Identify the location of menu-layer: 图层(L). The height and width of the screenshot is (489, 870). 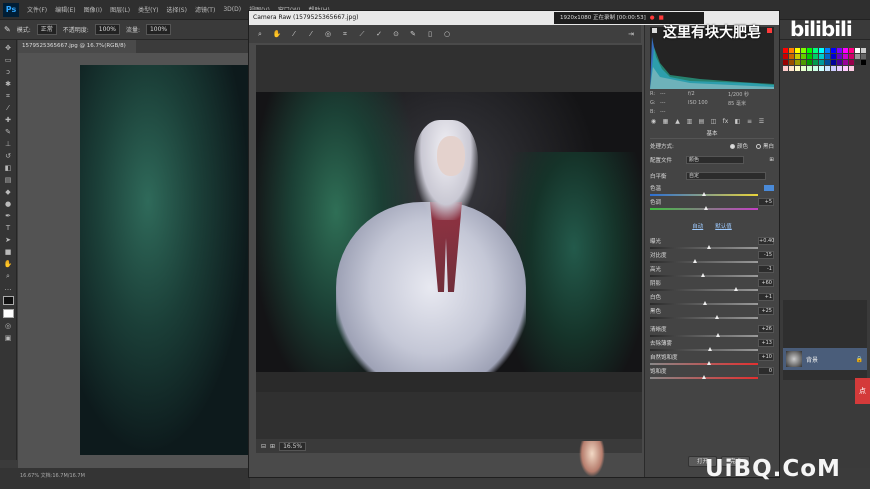
(120, 9).